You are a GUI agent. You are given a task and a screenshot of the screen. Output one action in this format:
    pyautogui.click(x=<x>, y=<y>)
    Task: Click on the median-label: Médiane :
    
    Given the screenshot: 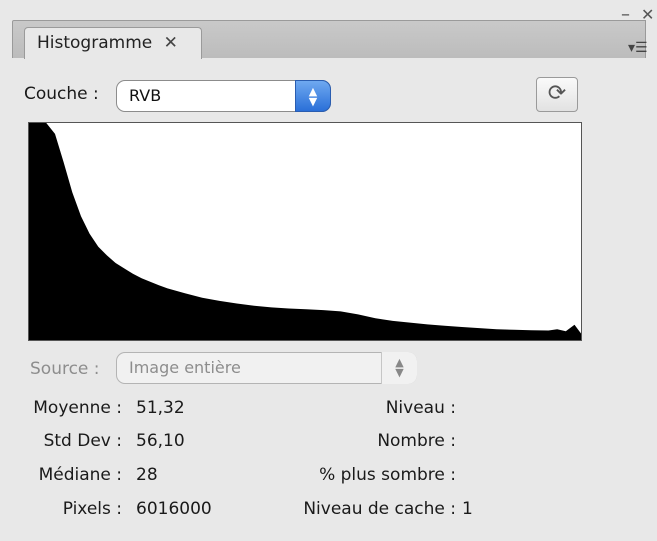 What is the action you would take?
    pyautogui.click(x=80, y=475)
    